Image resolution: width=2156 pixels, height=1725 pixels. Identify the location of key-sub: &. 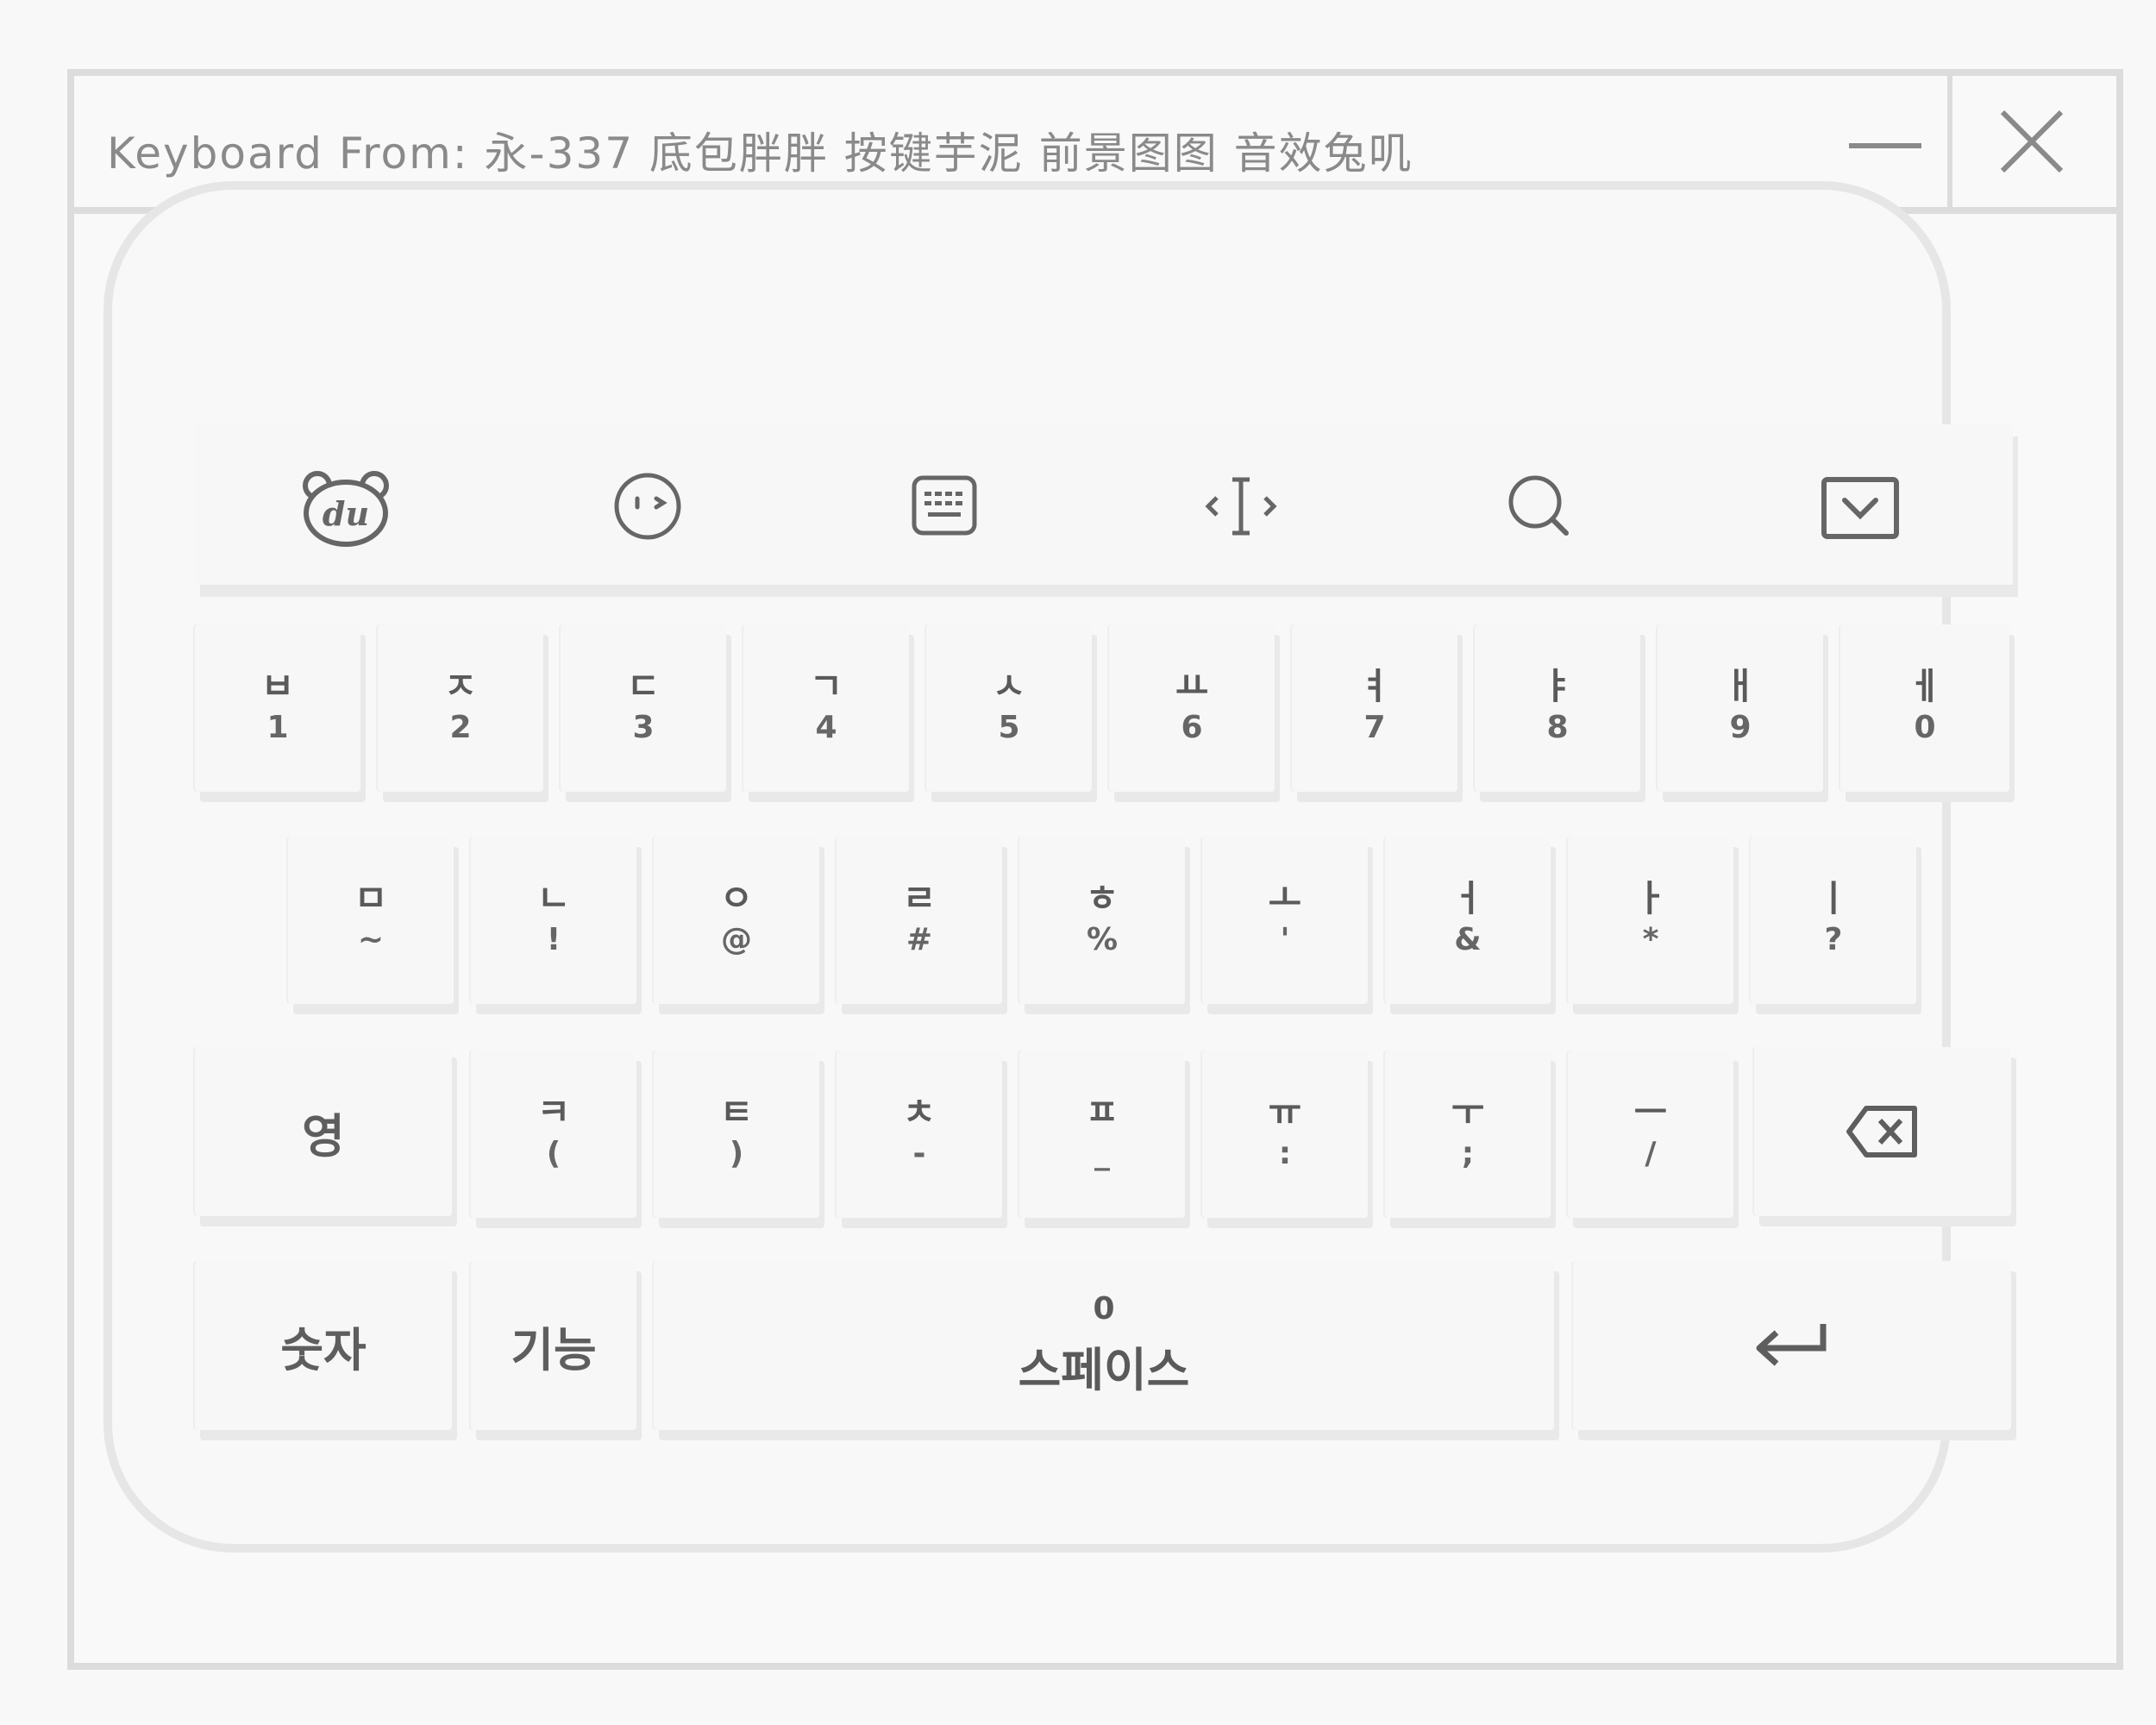
(1468, 939).